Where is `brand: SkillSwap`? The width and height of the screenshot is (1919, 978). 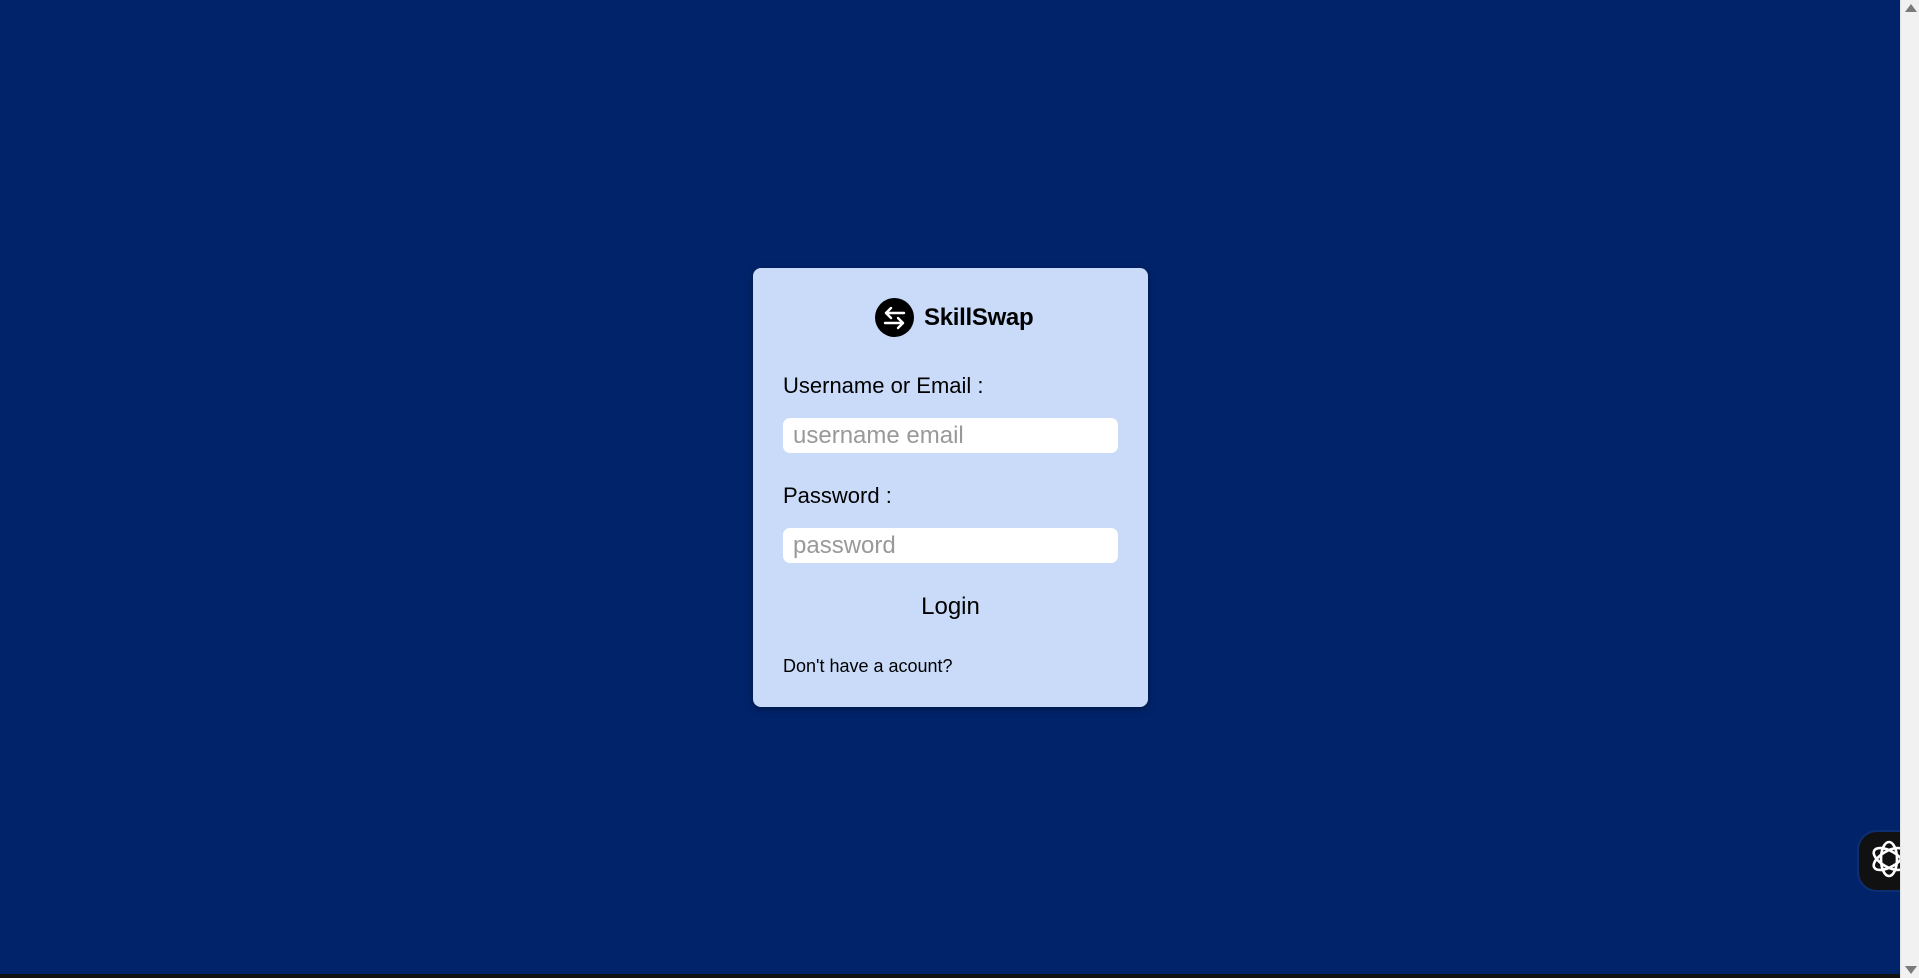 brand: SkillSwap is located at coordinates (954, 317).